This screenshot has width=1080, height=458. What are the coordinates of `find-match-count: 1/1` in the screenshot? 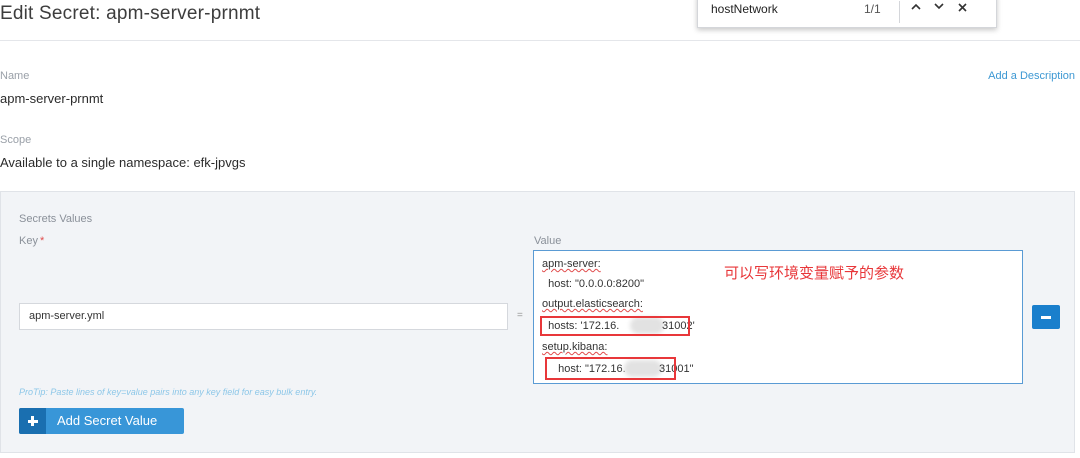 It's located at (872, 9).